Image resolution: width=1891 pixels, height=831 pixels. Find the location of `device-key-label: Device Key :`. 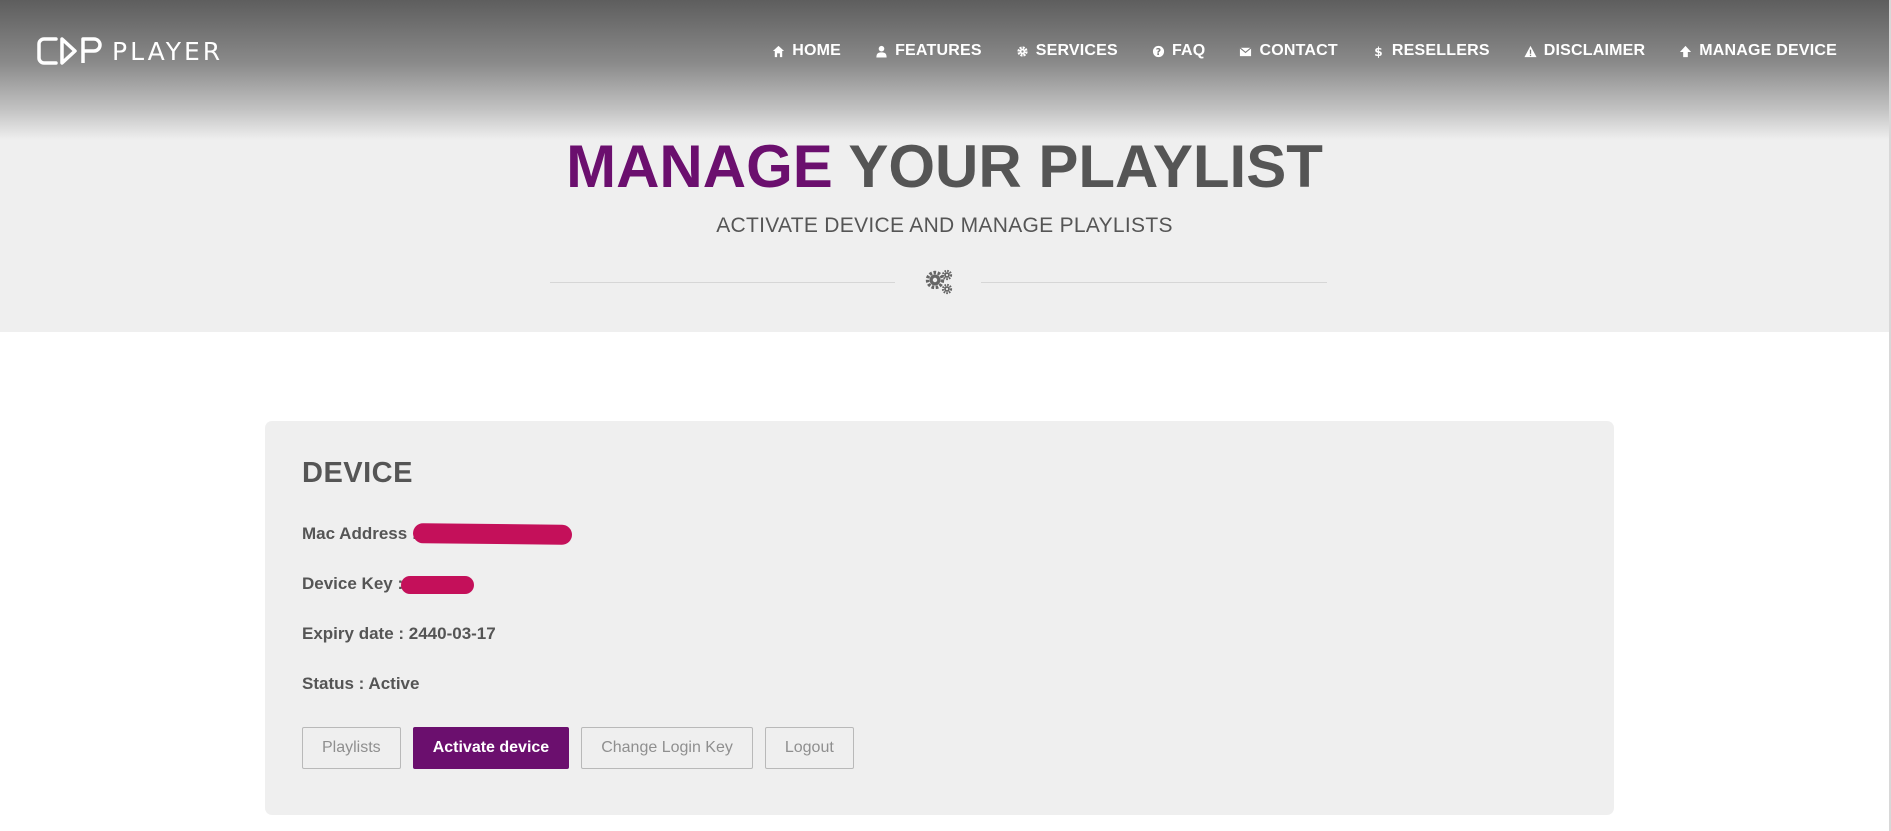

device-key-label: Device Key : is located at coordinates (353, 583).